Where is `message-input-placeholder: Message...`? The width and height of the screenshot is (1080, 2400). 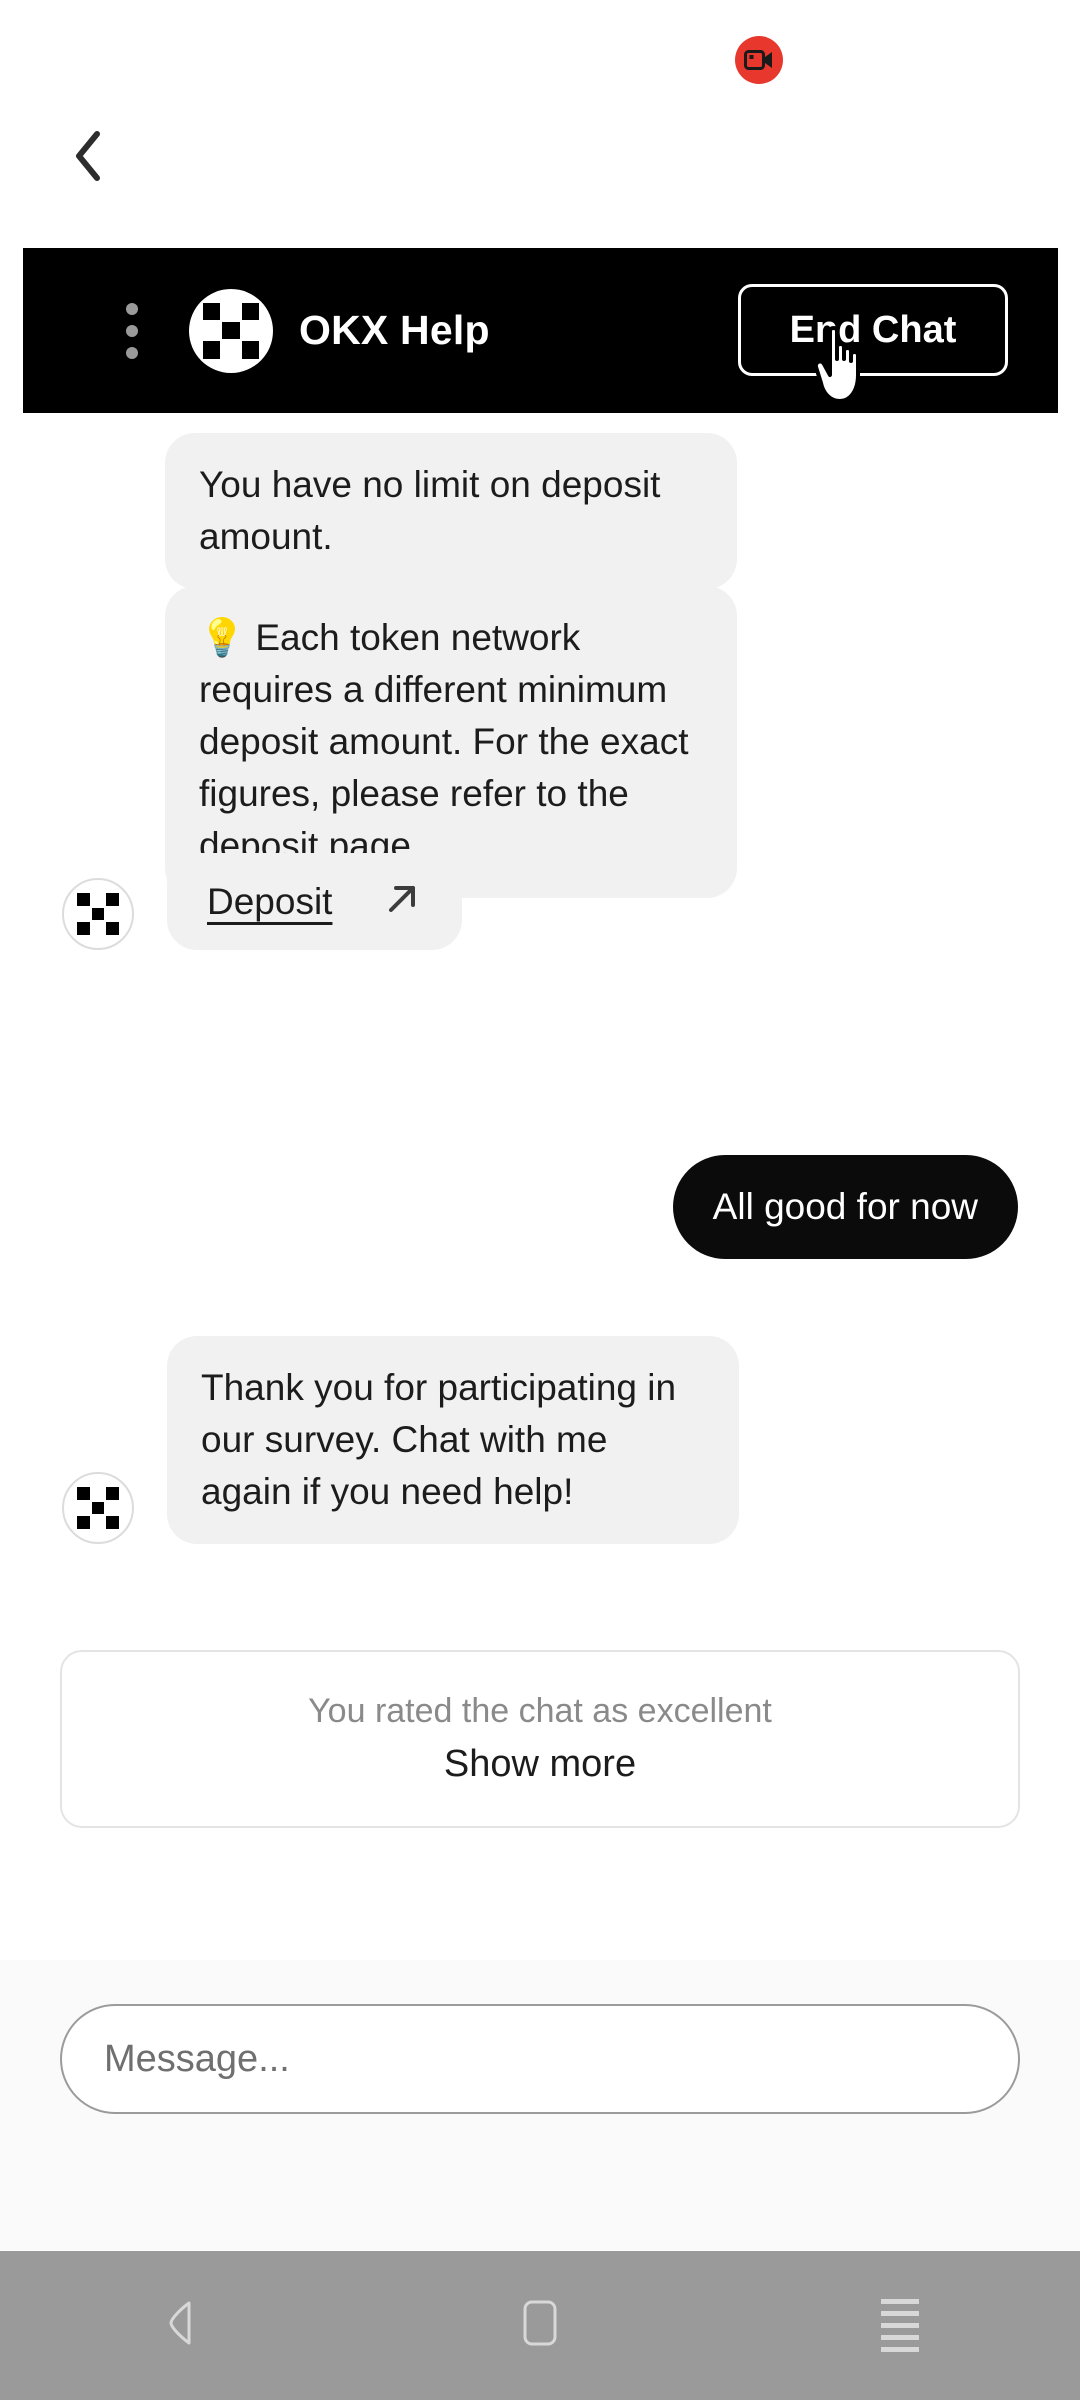 message-input-placeholder: Message... is located at coordinates (197, 2058).